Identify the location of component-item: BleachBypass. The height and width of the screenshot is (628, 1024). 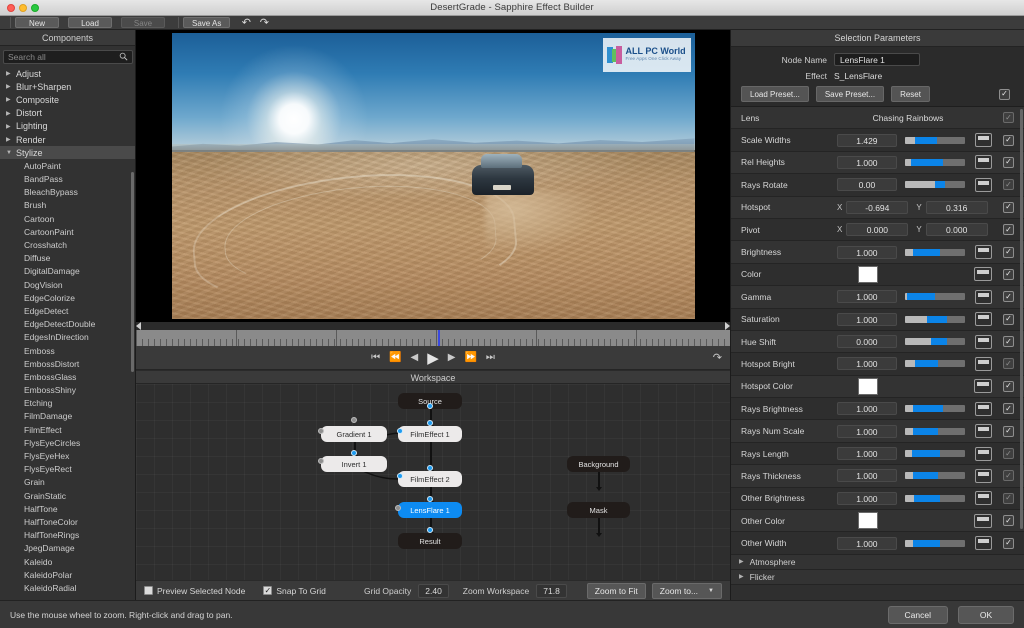
(67, 192).